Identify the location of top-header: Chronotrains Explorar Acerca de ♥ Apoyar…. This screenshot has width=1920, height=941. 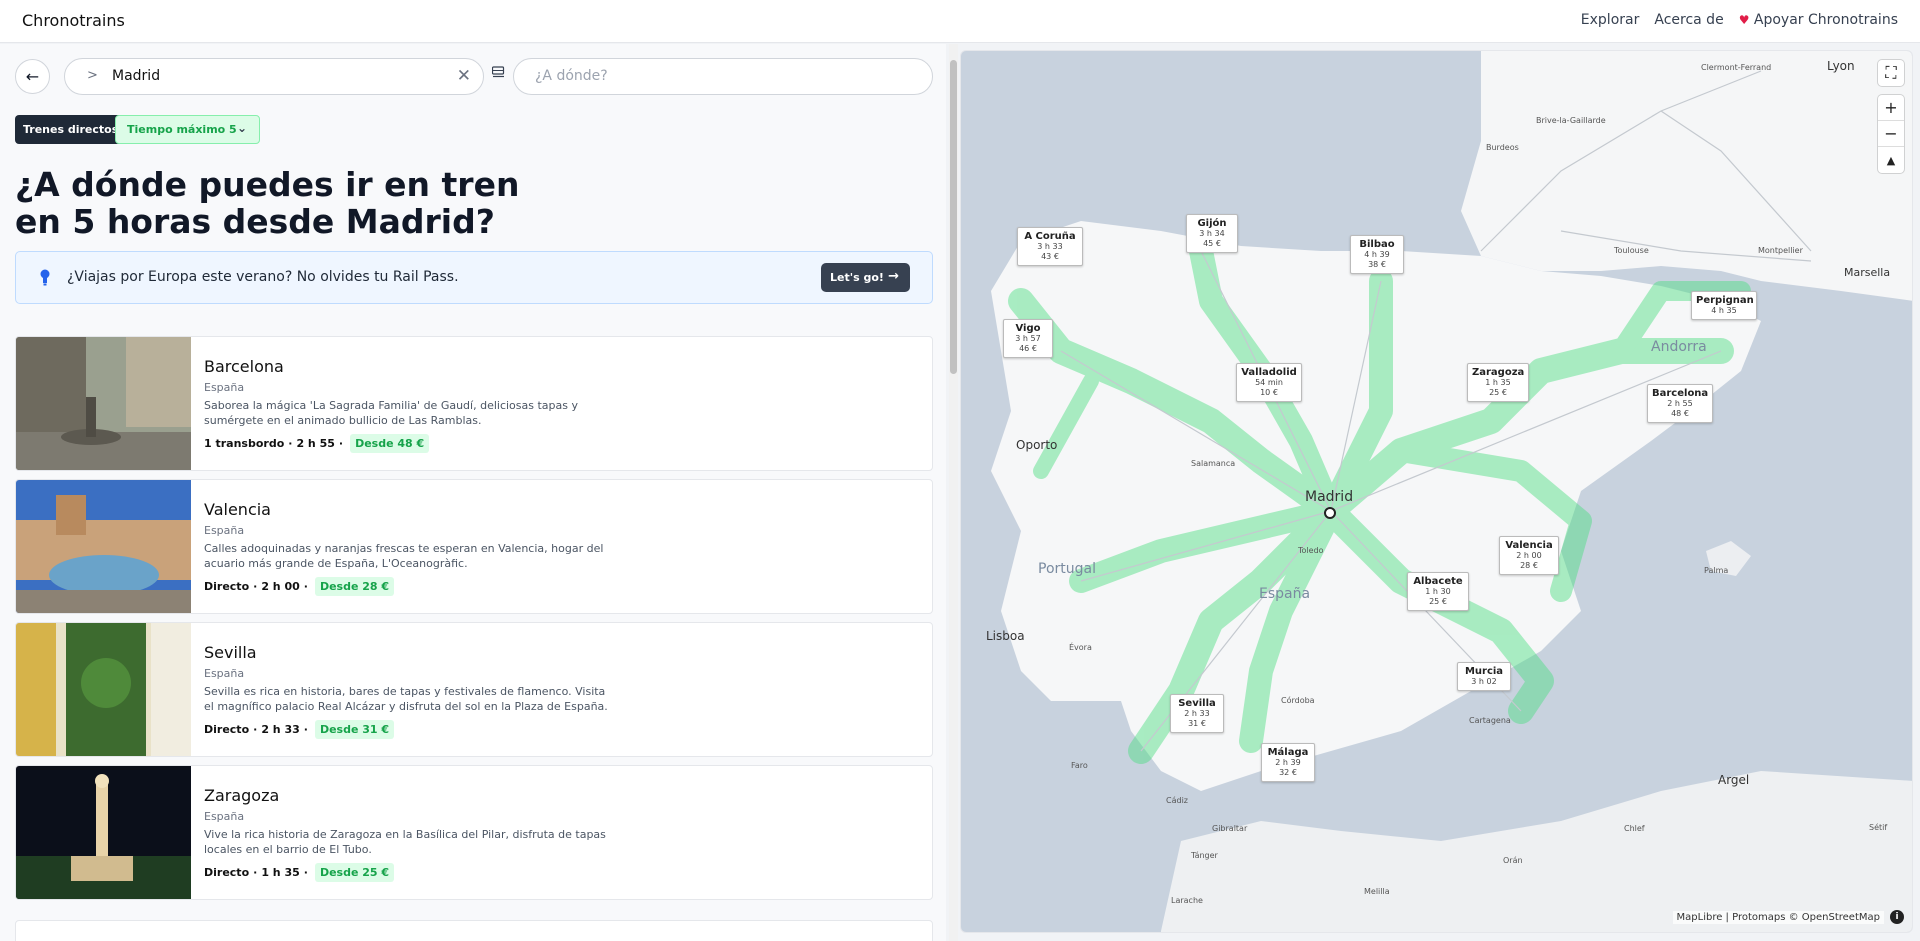
(960, 21).